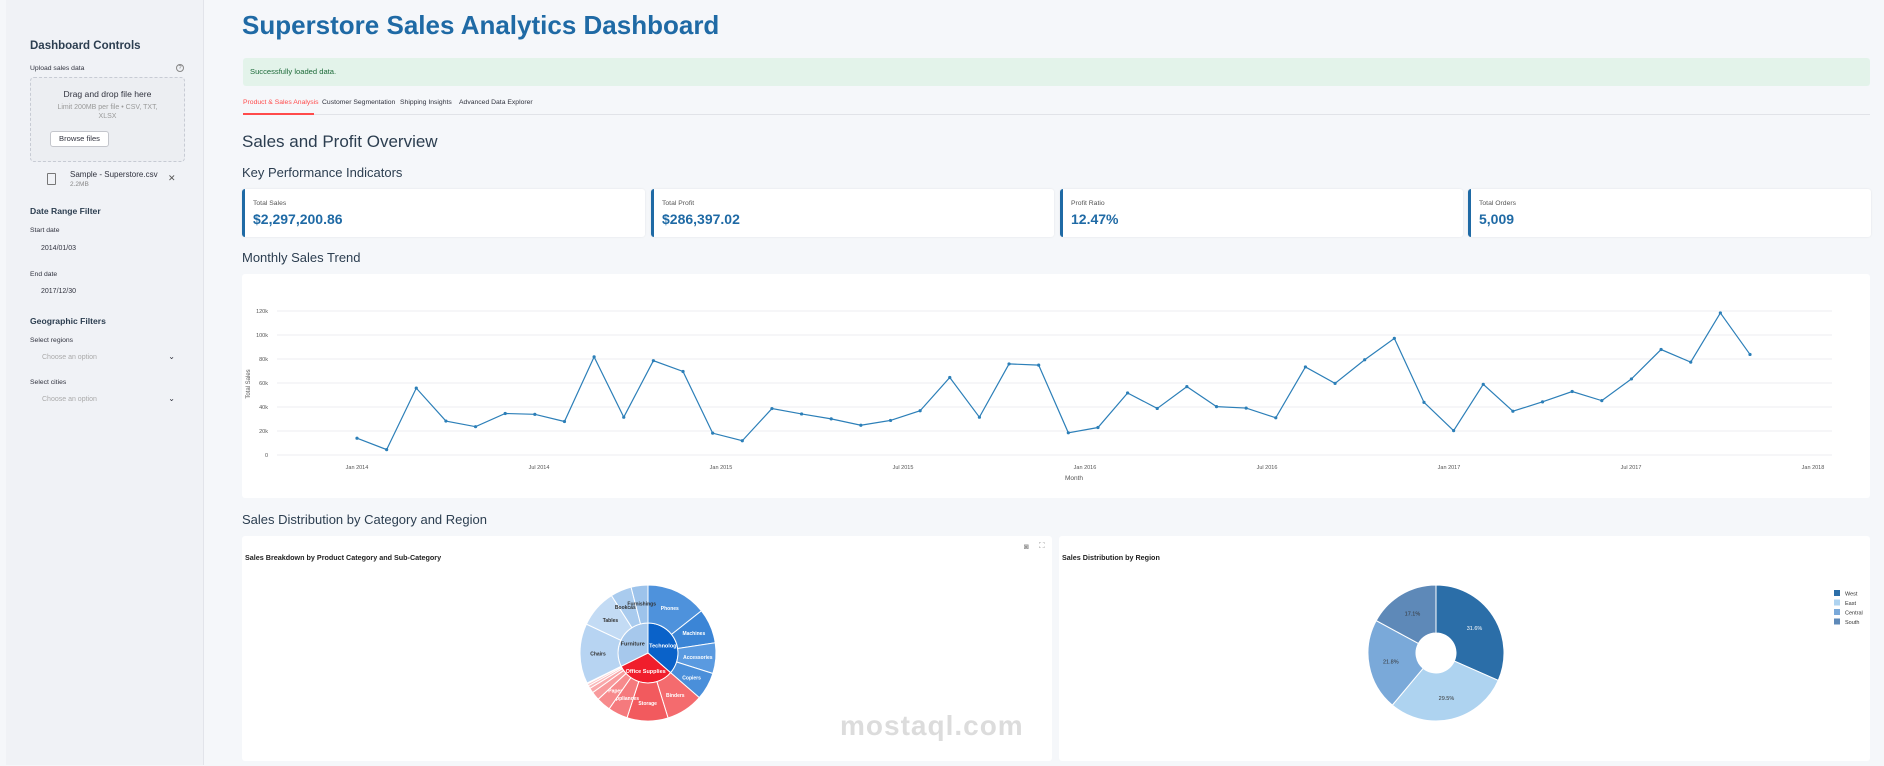  I want to click on sales-series-line, so click(1053, 381).